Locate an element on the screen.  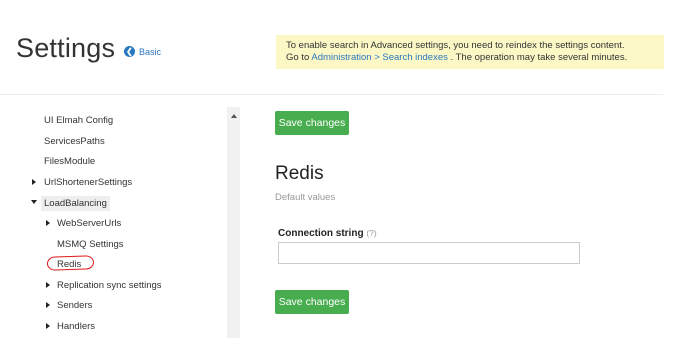
tree-item-handlers: Handlers is located at coordinates (76, 326).